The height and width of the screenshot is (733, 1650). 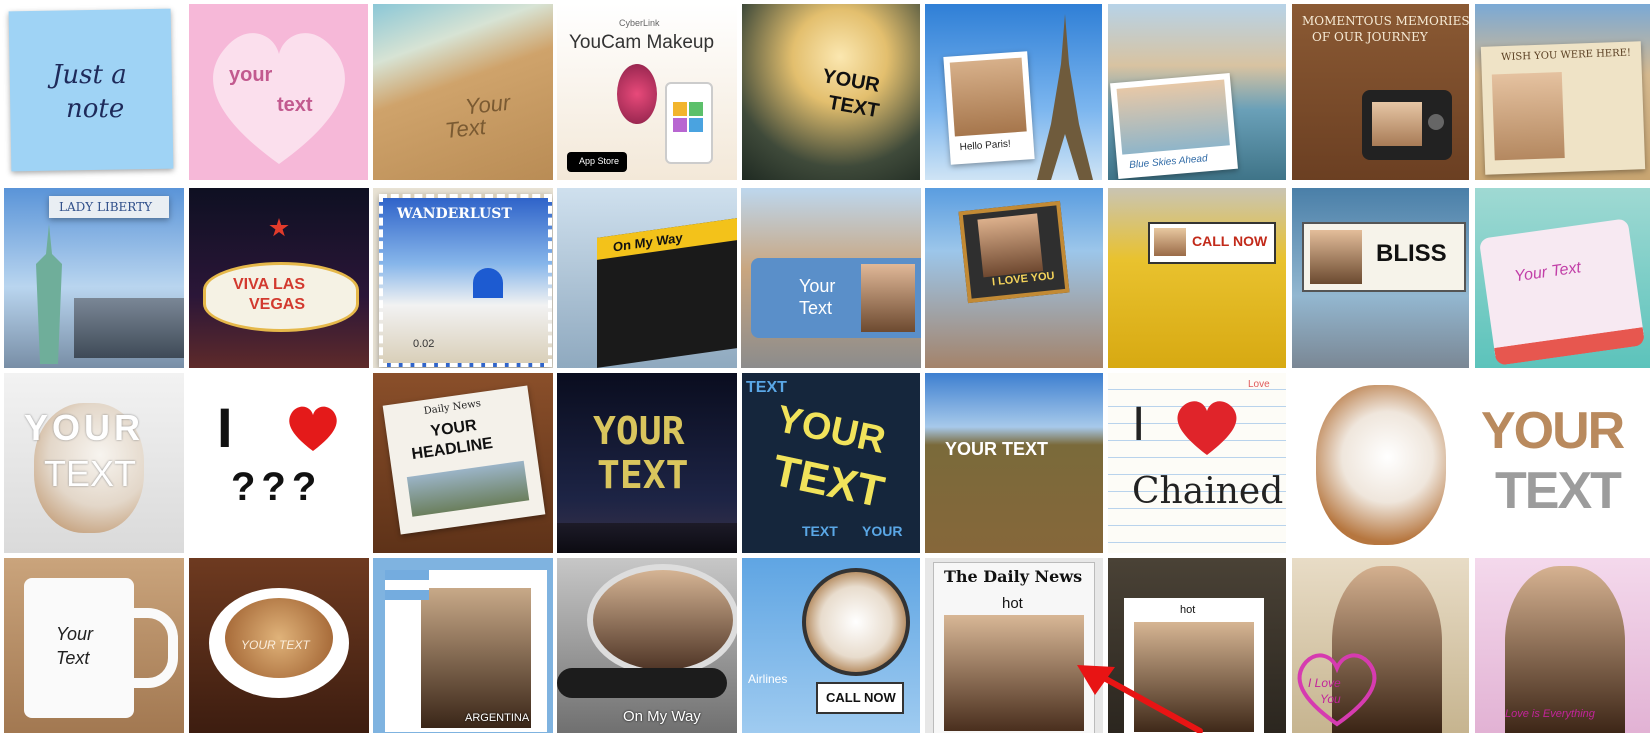 I want to click on star-icon, so click(x=279, y=227).